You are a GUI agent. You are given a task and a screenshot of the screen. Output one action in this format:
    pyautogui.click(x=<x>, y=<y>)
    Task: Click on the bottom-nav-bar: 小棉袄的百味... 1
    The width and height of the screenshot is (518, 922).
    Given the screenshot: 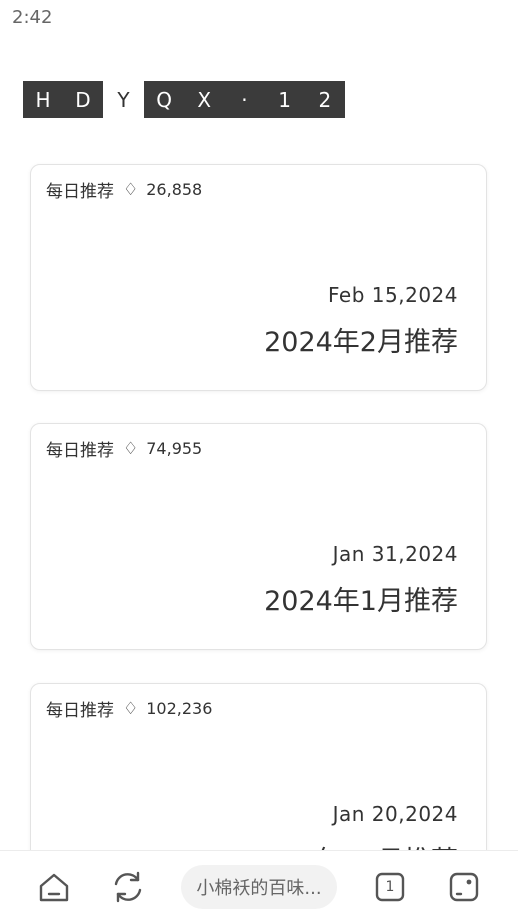 What is the action you would take?
    pyautogui.click(x=259, y=886)
    